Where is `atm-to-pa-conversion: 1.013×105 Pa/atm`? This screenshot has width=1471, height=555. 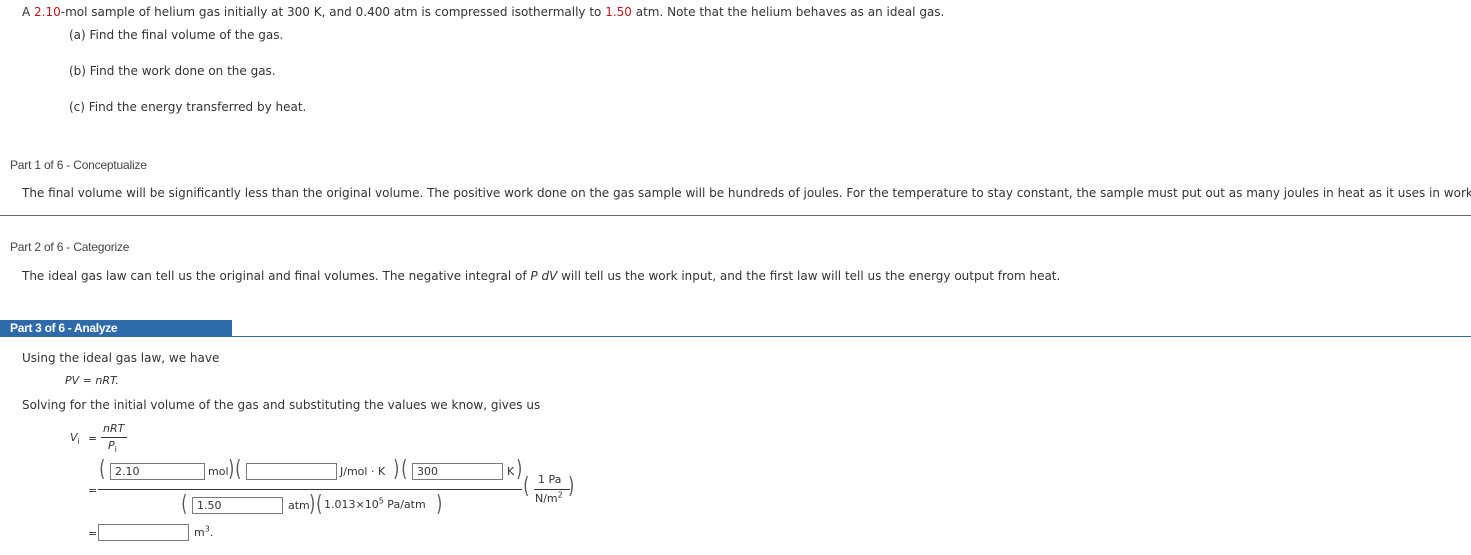
atm-to-pa-conversion: 1.013×105 Pa/atm is located at coordinates (375, 503).